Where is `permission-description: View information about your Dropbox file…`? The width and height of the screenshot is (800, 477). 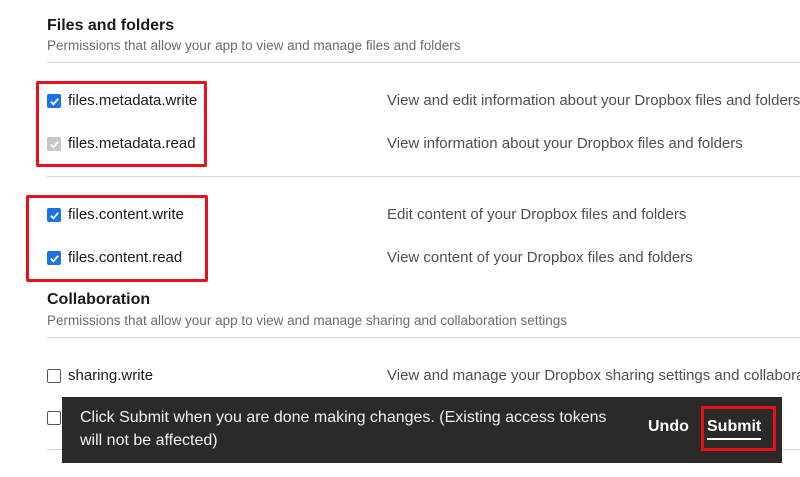
permission-description: View information about your Dropbox file… is located at coordinates (565, 143).